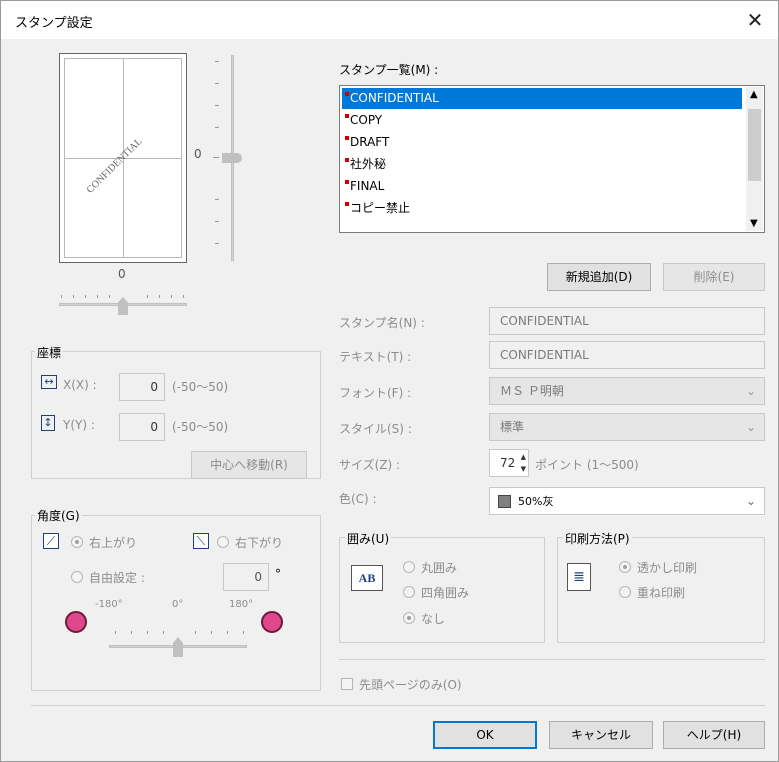  What do you see at coordinates (200, 387) in the screenshot?
I see `x-range: (-50～50)` at bounding box center [200, 387].